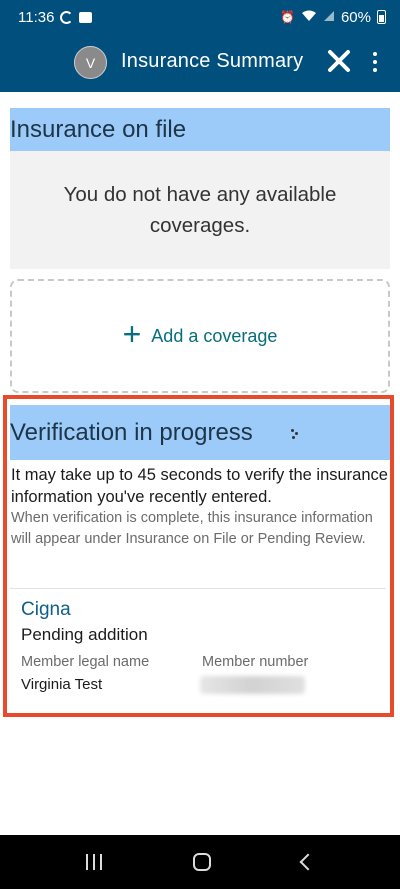  I want to click on recent-apps-button, so click(93, 862).